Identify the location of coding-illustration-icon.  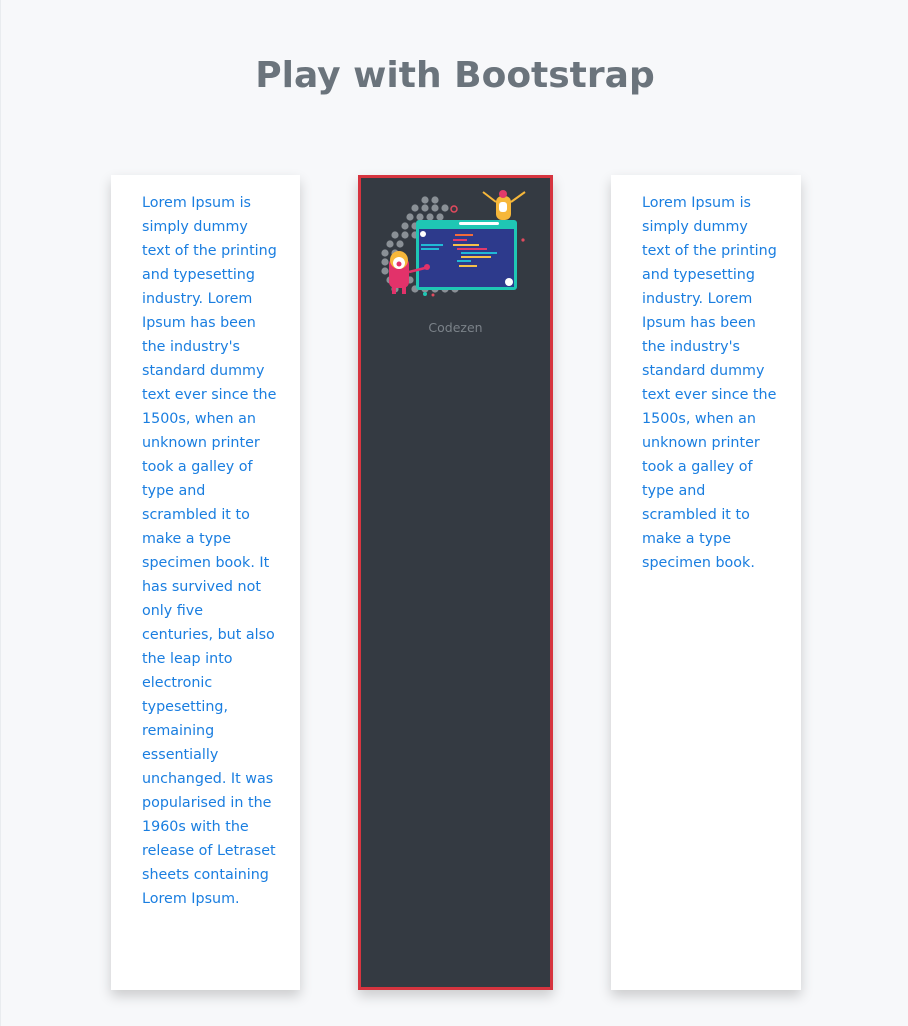
(453, 243).